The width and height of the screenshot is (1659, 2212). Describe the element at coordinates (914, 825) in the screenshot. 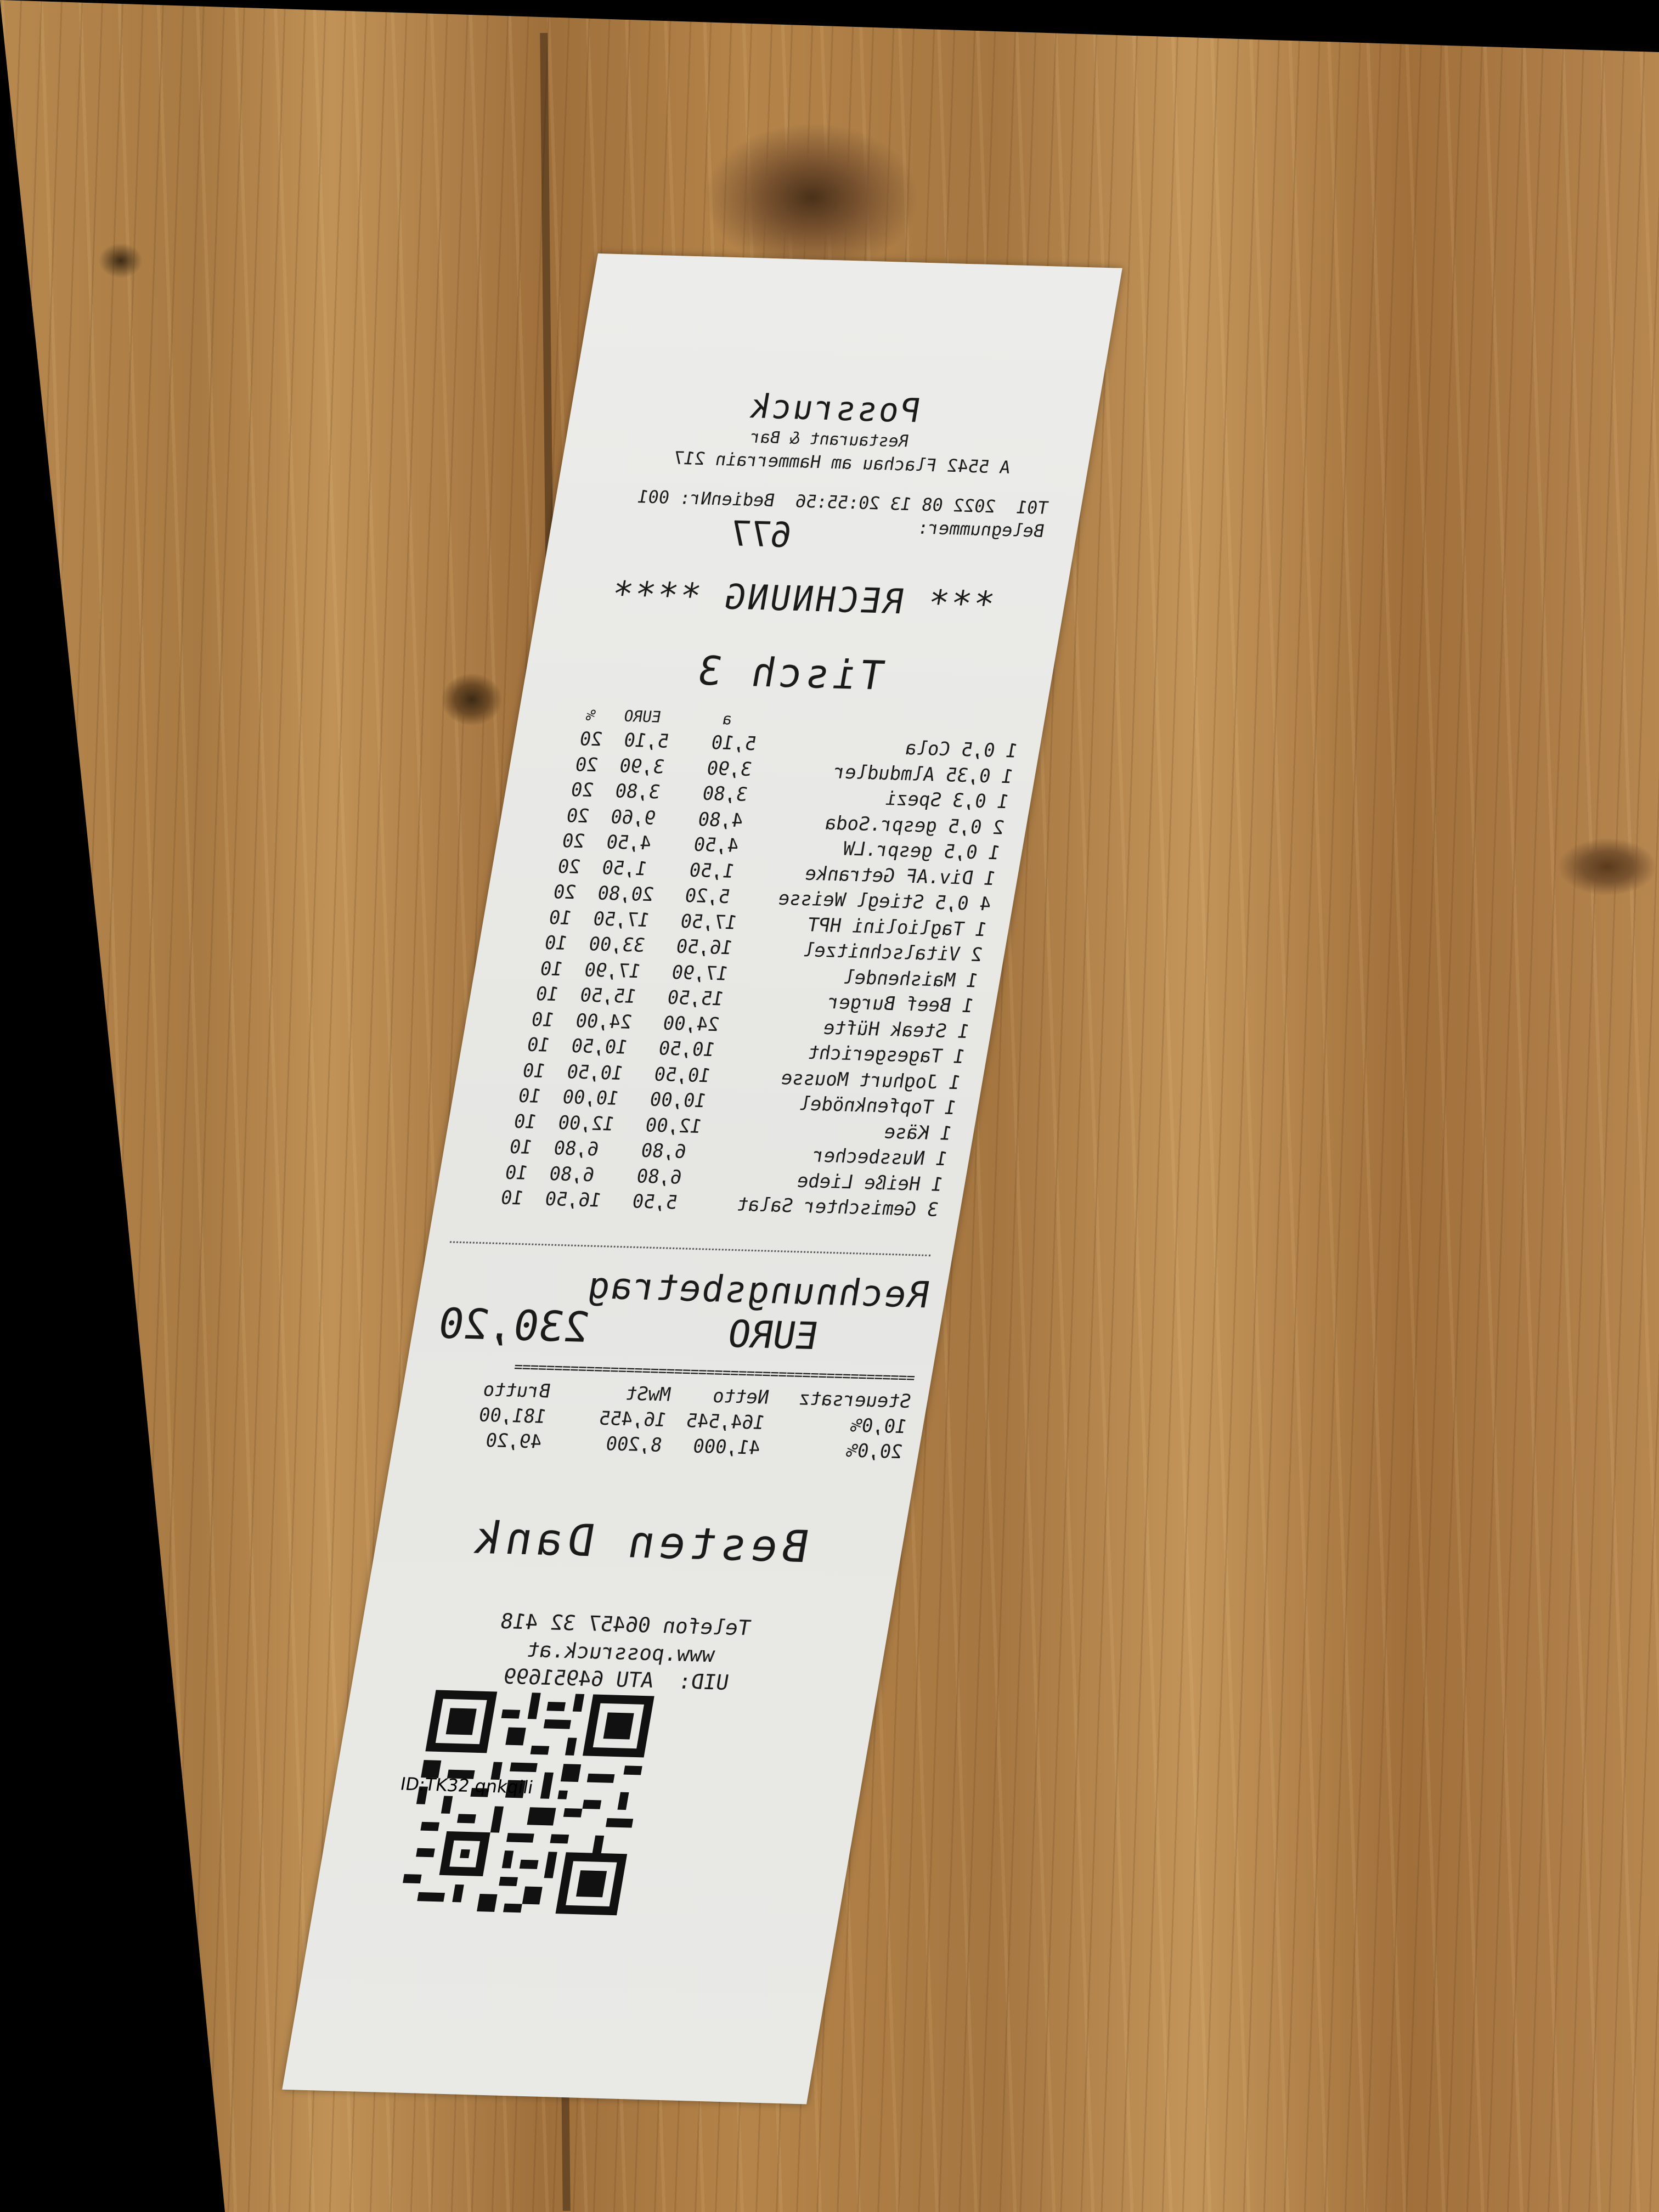

I see `item-name: 2 0,5 gespr.Soda` at that location.